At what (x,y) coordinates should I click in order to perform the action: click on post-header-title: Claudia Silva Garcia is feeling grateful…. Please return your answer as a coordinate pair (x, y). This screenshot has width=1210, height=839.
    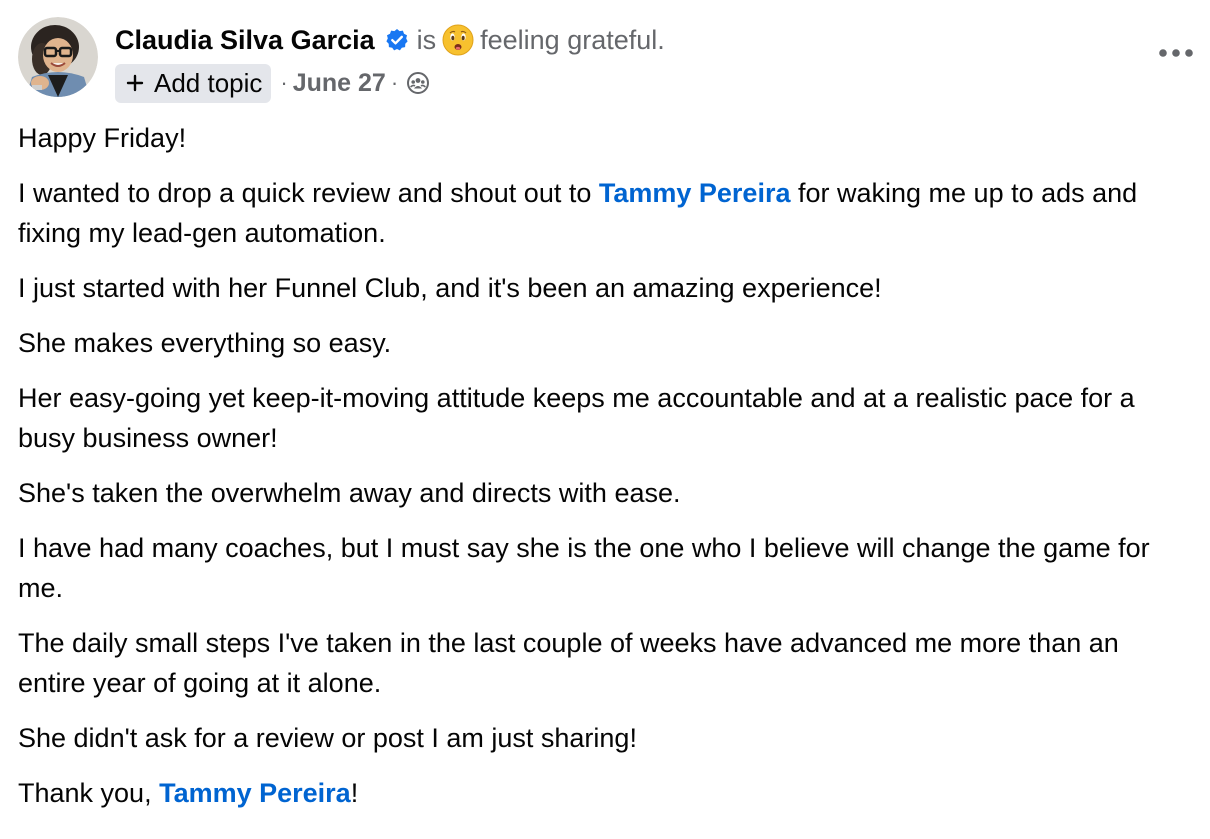
    Looking at the image, I should click on (390, 40).